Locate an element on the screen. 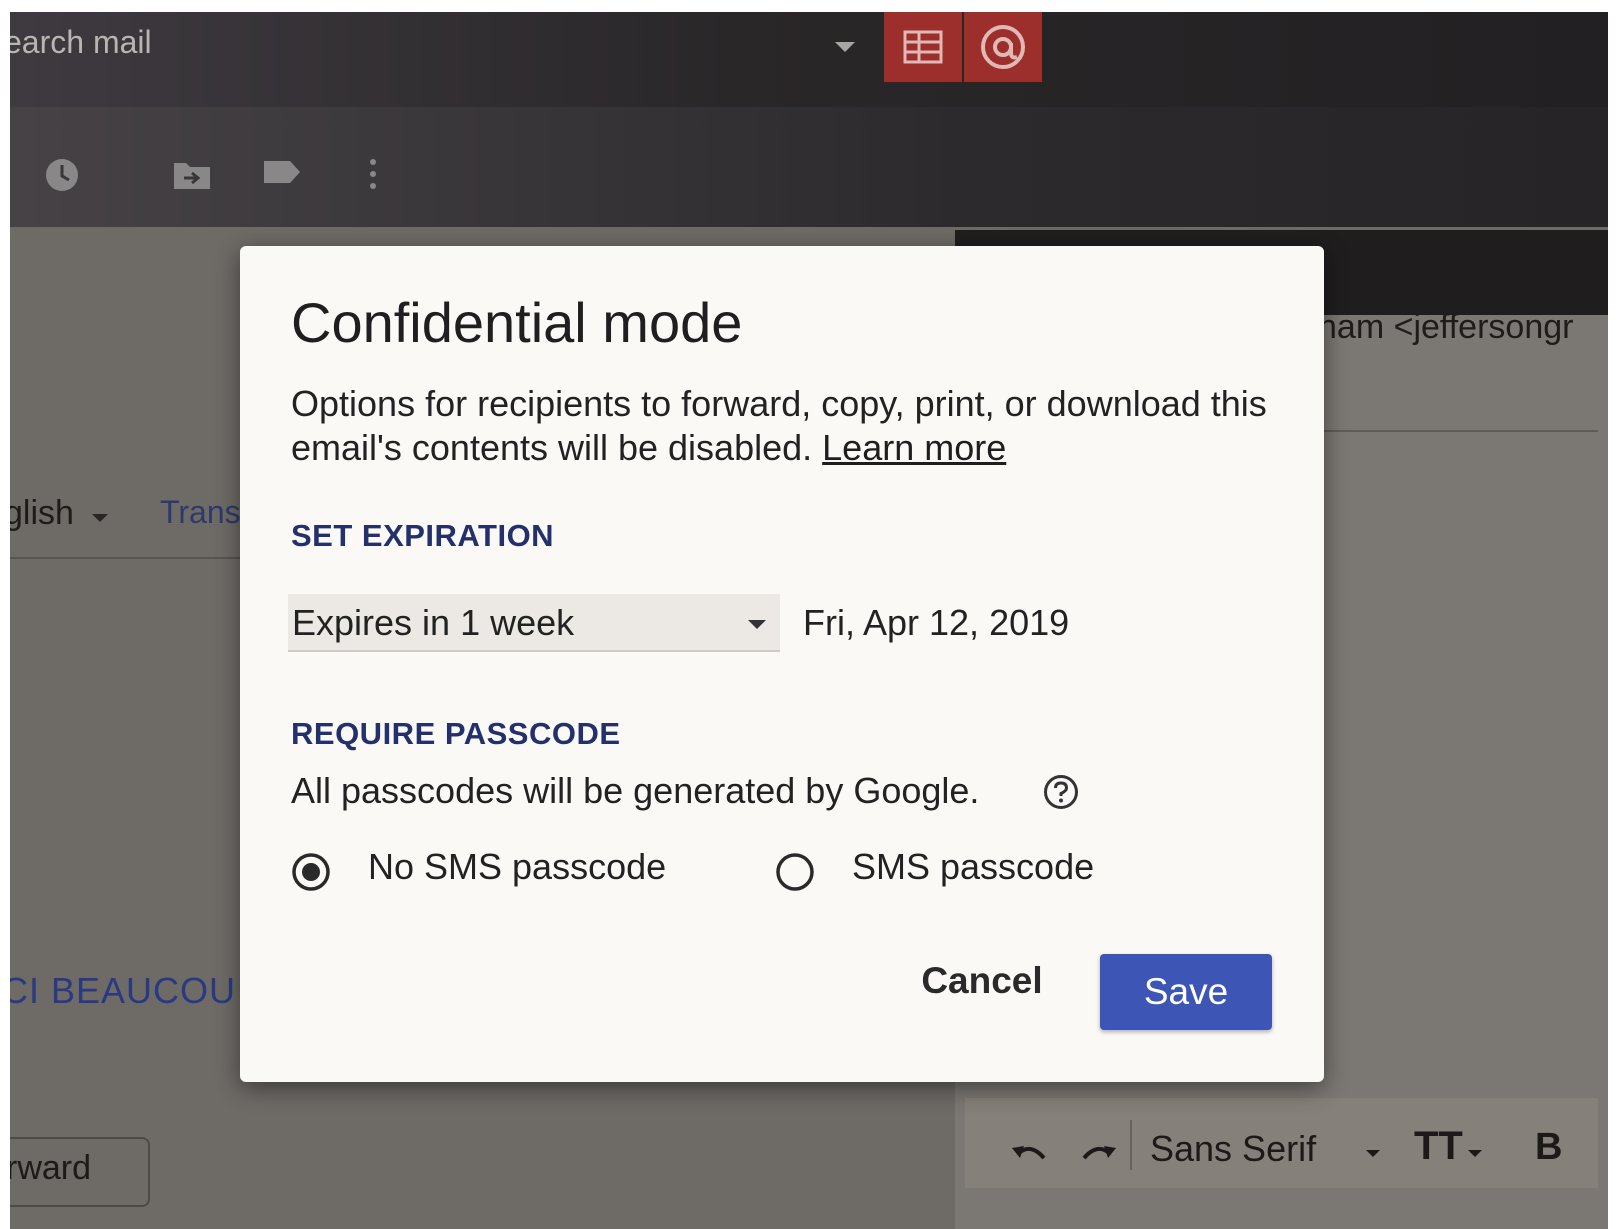 This screenshot has height=1229, width=1617. bold-icon: B is located at coordinates (1548, 1147).